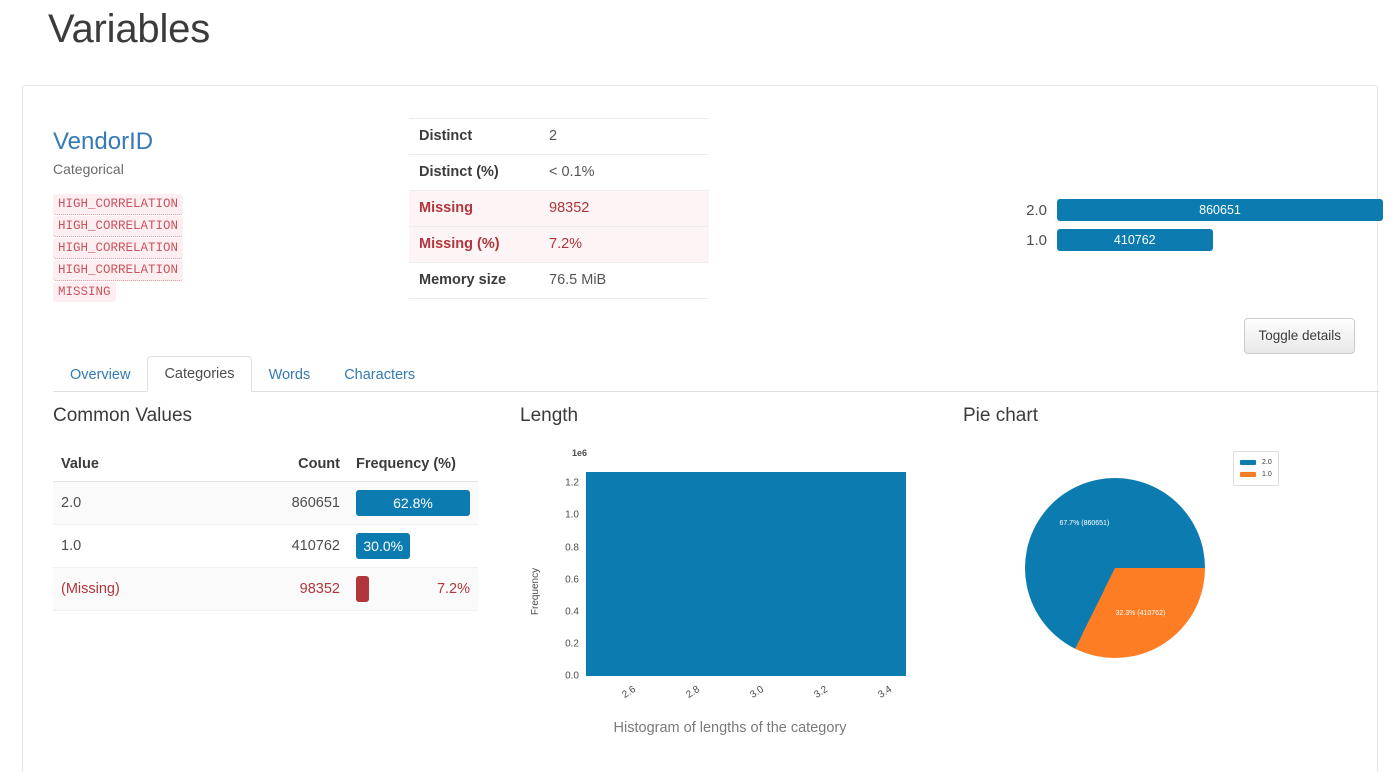 The height and width of the screenshot is (772, 1400). Describe the element at coordinates (132, 465) in the screenshot. I see `column-header-value: Value` at that location.